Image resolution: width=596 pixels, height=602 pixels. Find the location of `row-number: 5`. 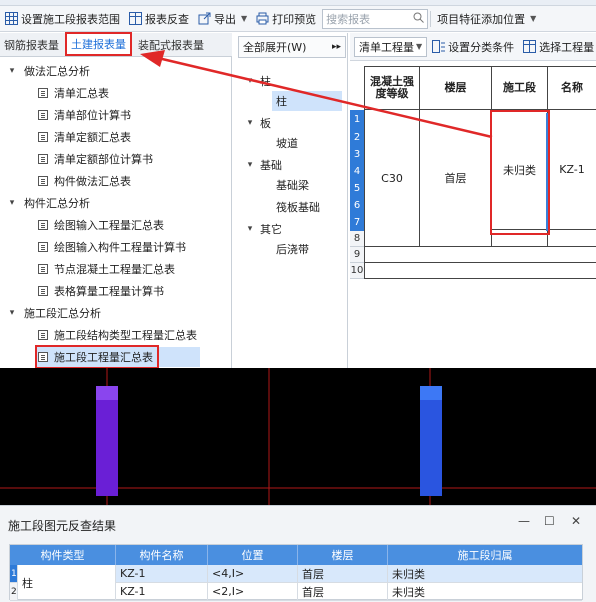

row-number: 5 is located at coordinates (357, 188).